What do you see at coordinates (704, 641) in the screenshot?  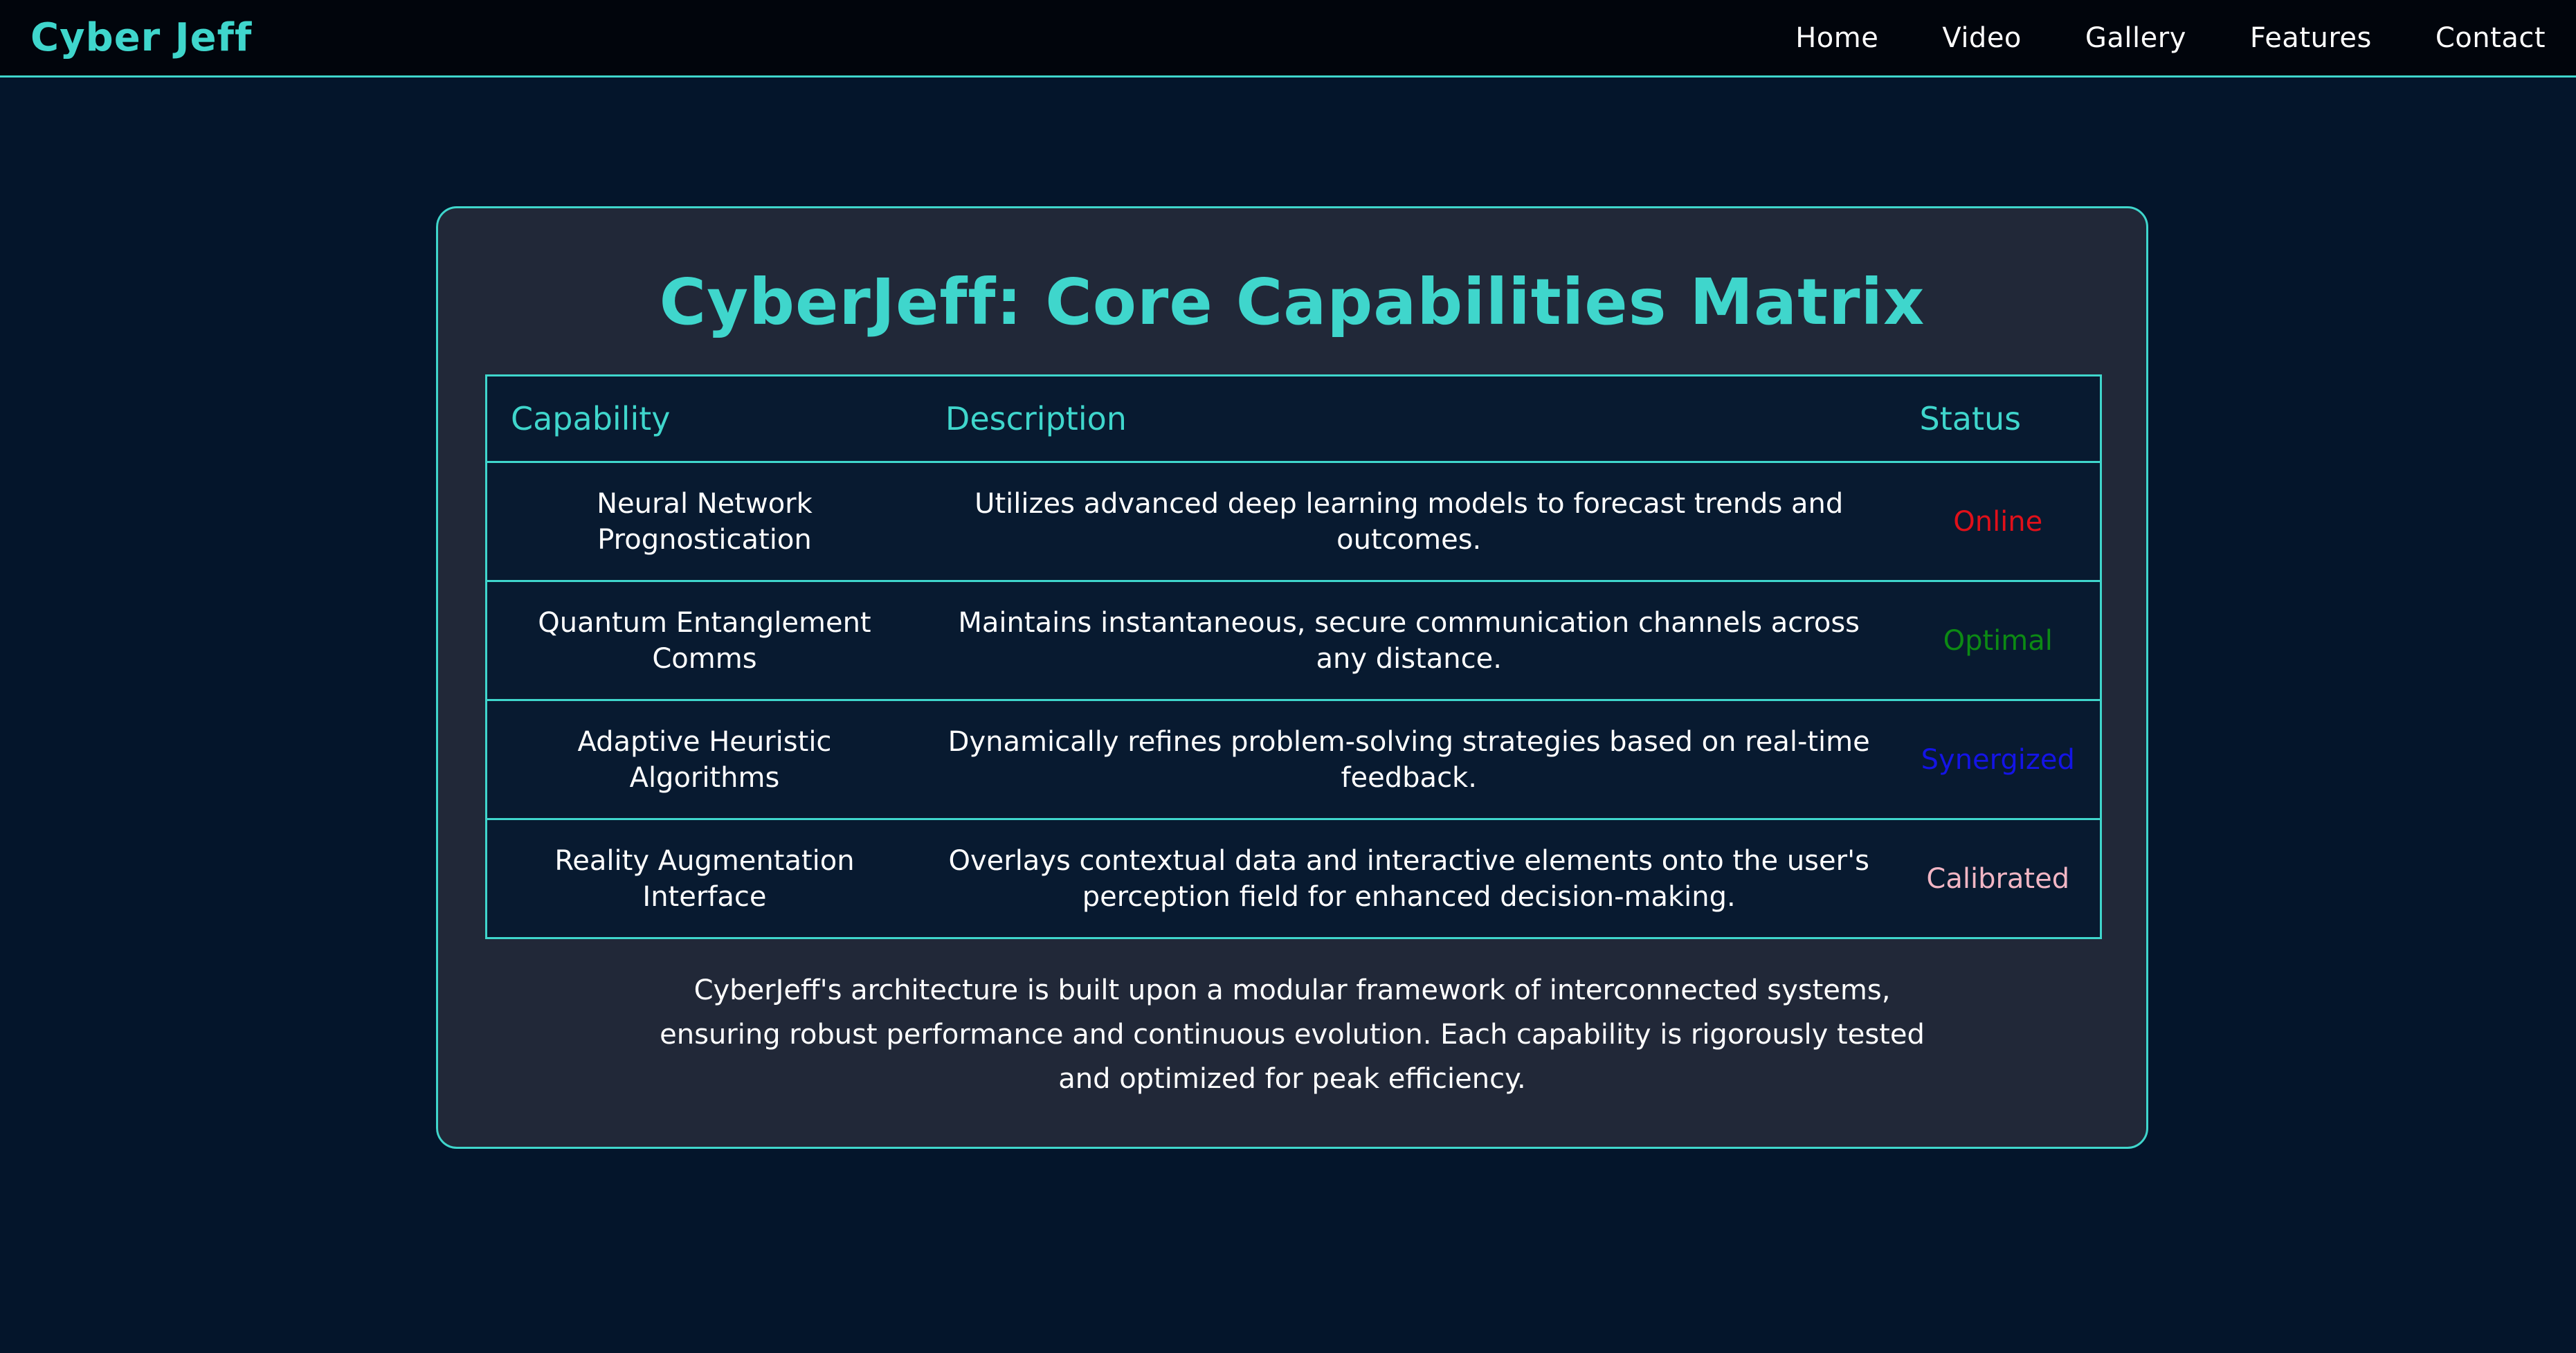 I see `capability-cell: Quantum Entanglement Comms` at bounding box center [704, 641].